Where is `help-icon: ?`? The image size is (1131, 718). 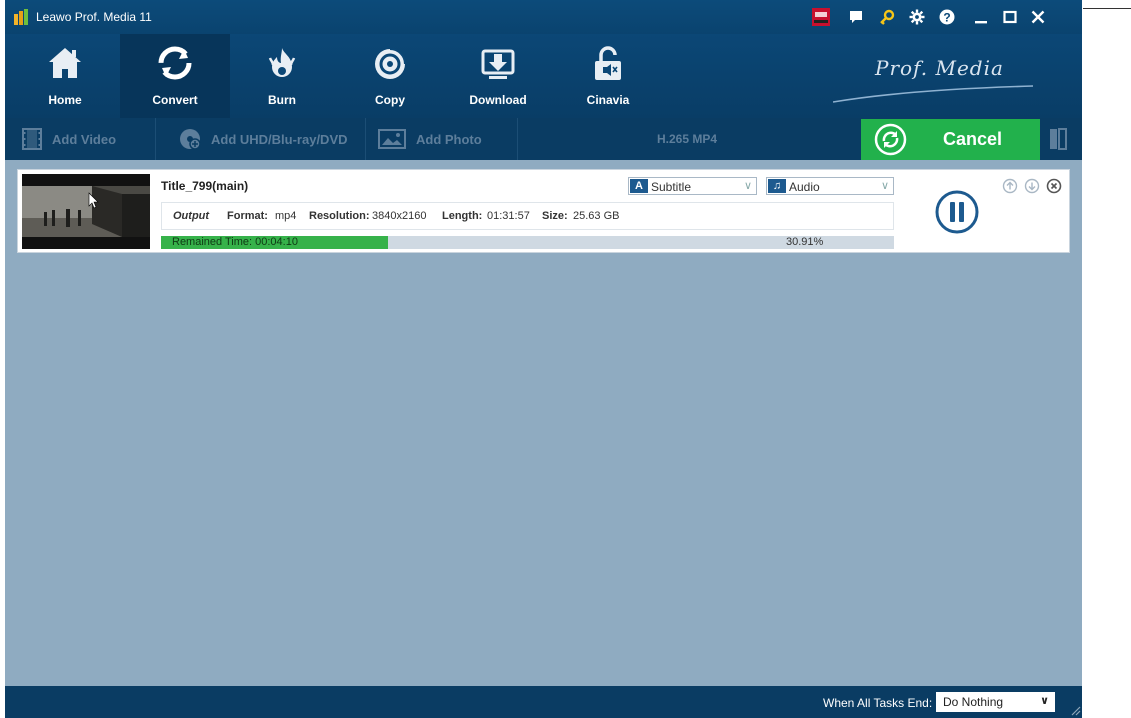 help-icon: ? is located at coordinates (947, 17).